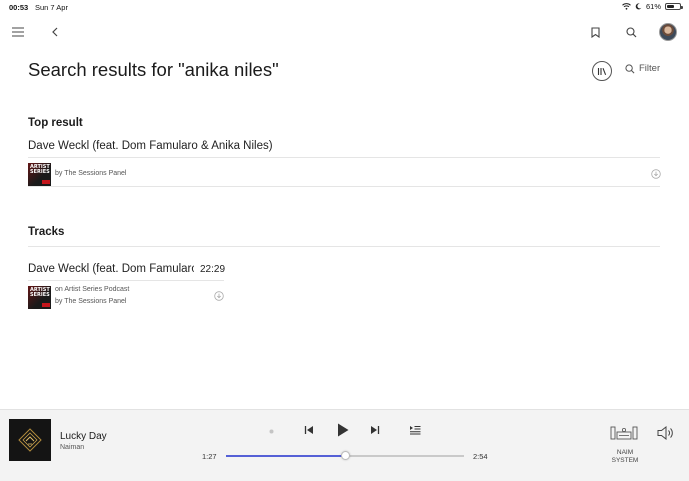 This screenshot has width=689, height=481. I want to click on bookmark-button, so click(595, 32).